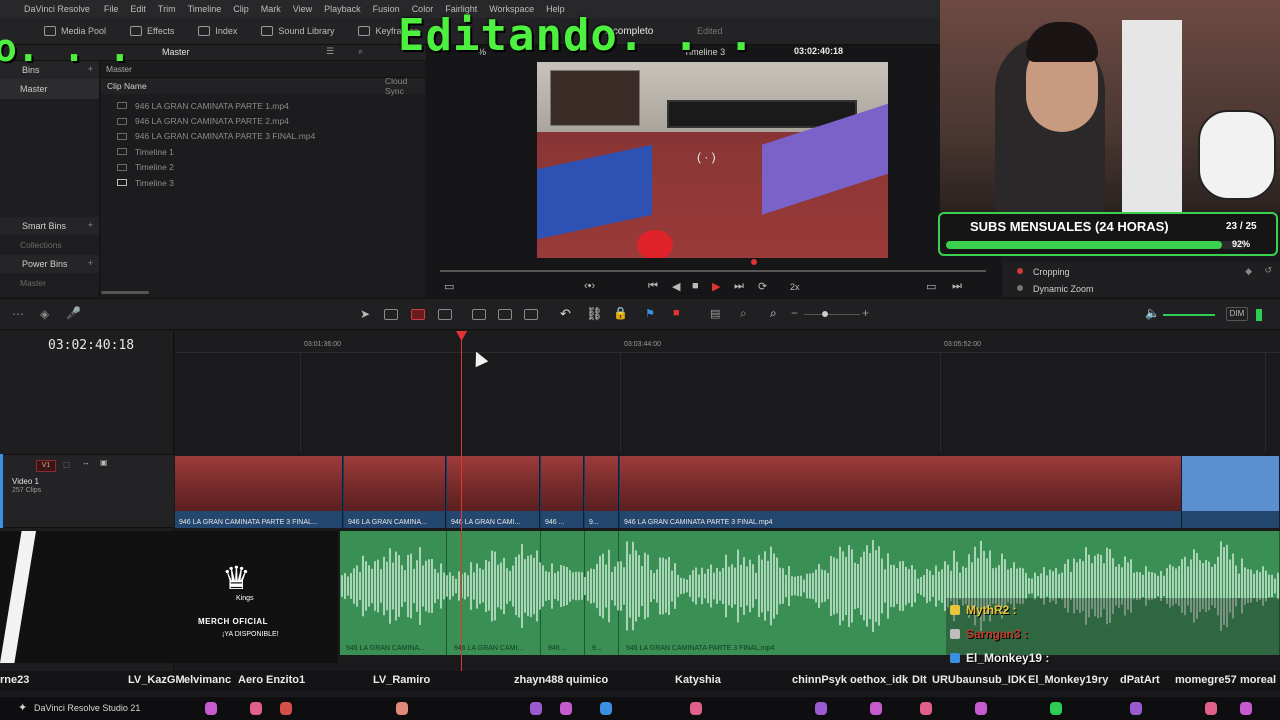  Describe the element at coordinates (901, 492) in the screenshot. I see `video-clip: 946 LA GRAN CAMINATA PARTE 3 FINAL.mp4` at that location.